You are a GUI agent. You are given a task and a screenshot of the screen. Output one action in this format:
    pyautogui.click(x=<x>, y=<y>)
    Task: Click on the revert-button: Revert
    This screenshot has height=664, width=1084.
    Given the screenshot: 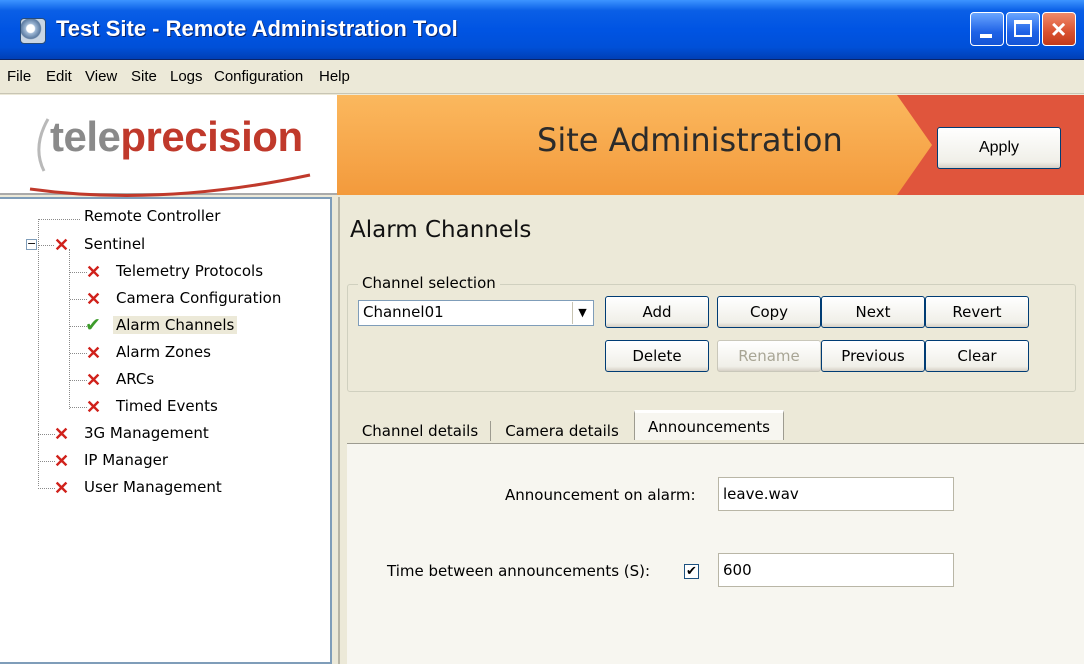 What is the action you would take?
    pyautogui.click(x=977, y=312)
    